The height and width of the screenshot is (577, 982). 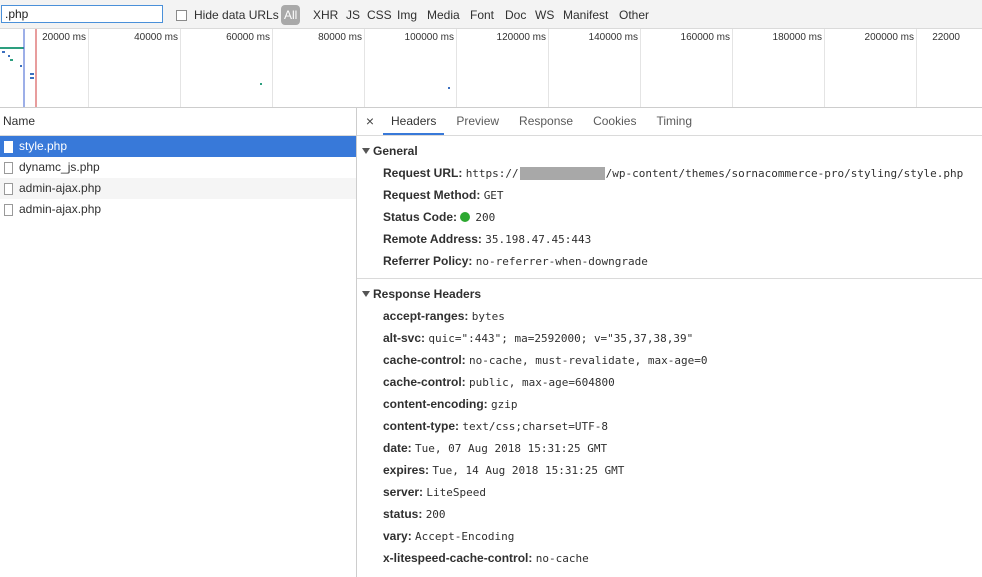 I want to click on header-value: public, max-age=604800, so click(x=542, y=382).